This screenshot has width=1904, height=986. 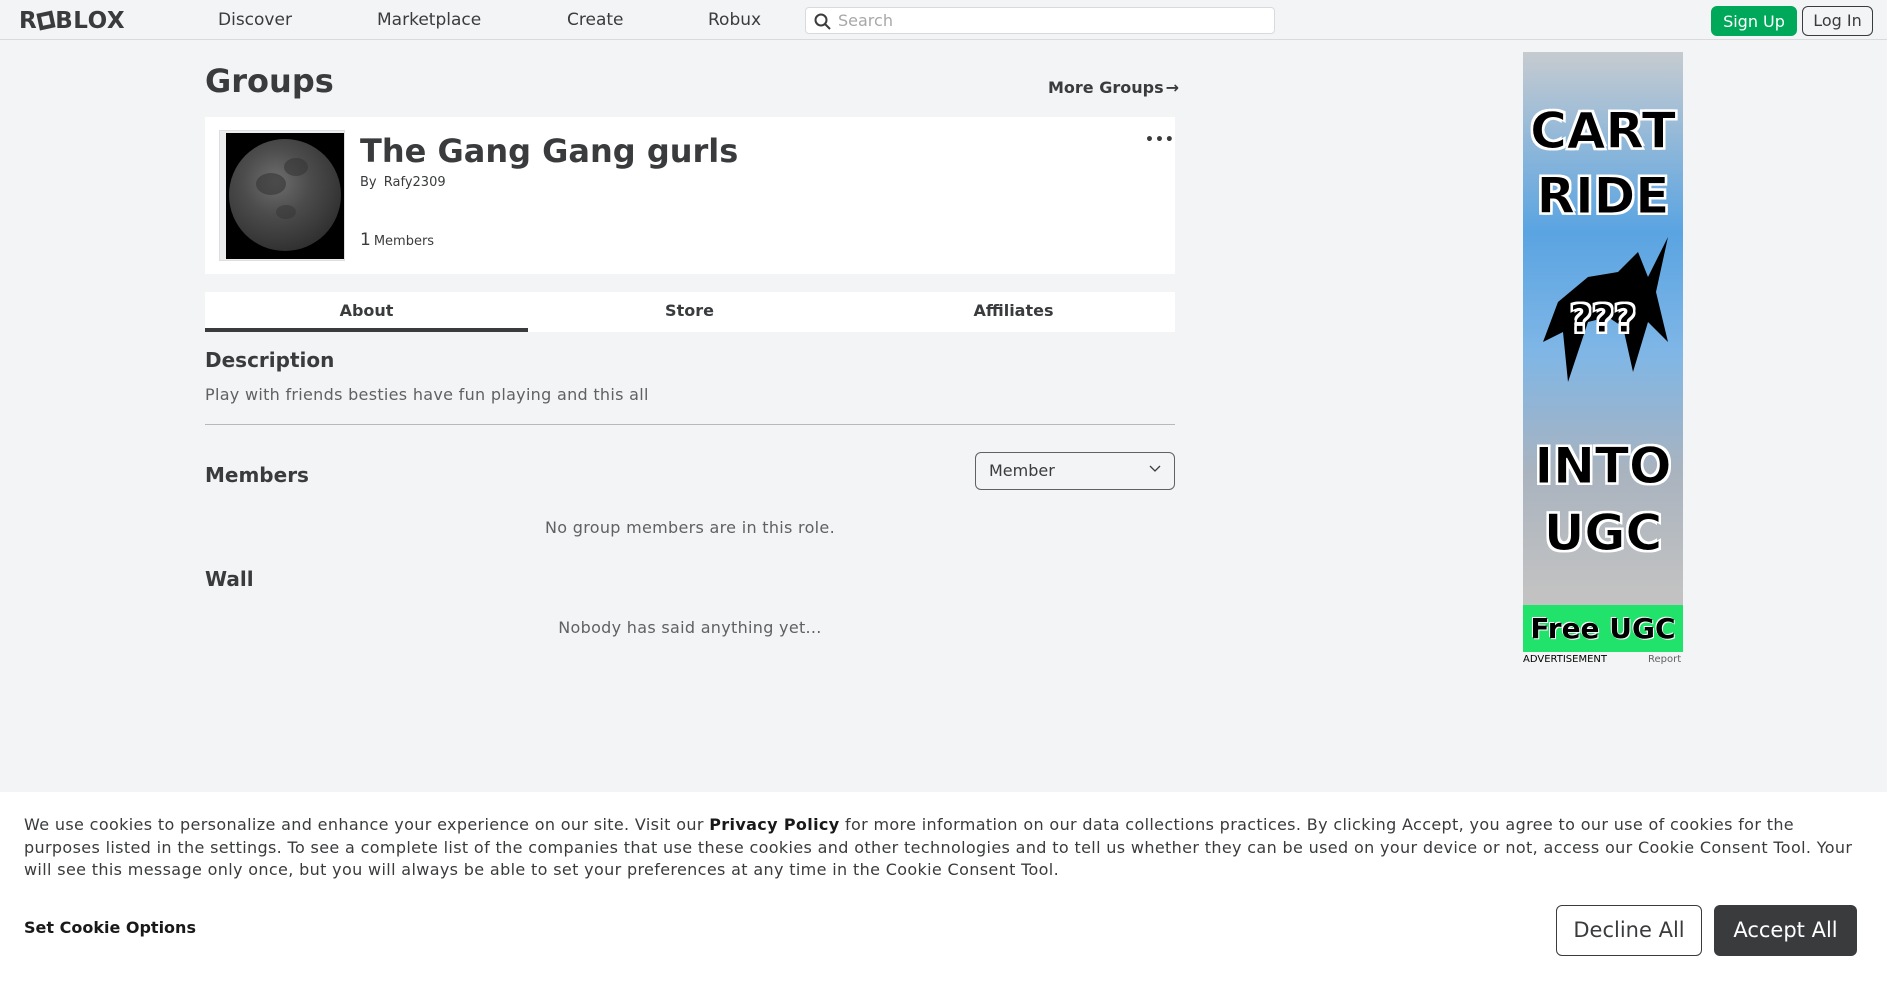 What do you see at coordinates (1053, 20) in the screenshot?
I see `search-input` at bounding box center [1053, 20].